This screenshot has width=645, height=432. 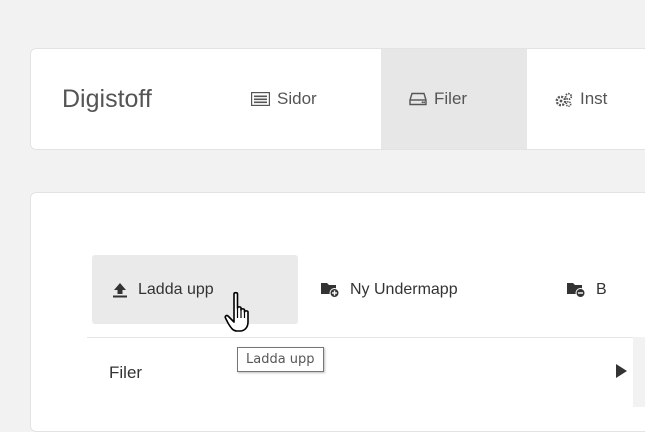 I want to click on file-toolbar: Ladda upp Ny Undermapp B, so click(x=349, y=289).